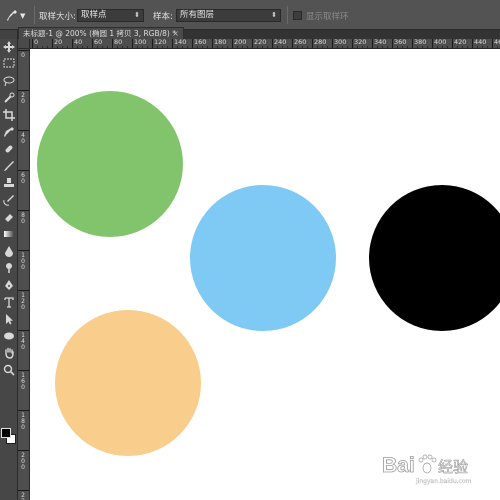 The image size is (500, 500). I want to click on ruler-label: 200, so click(23, 461).